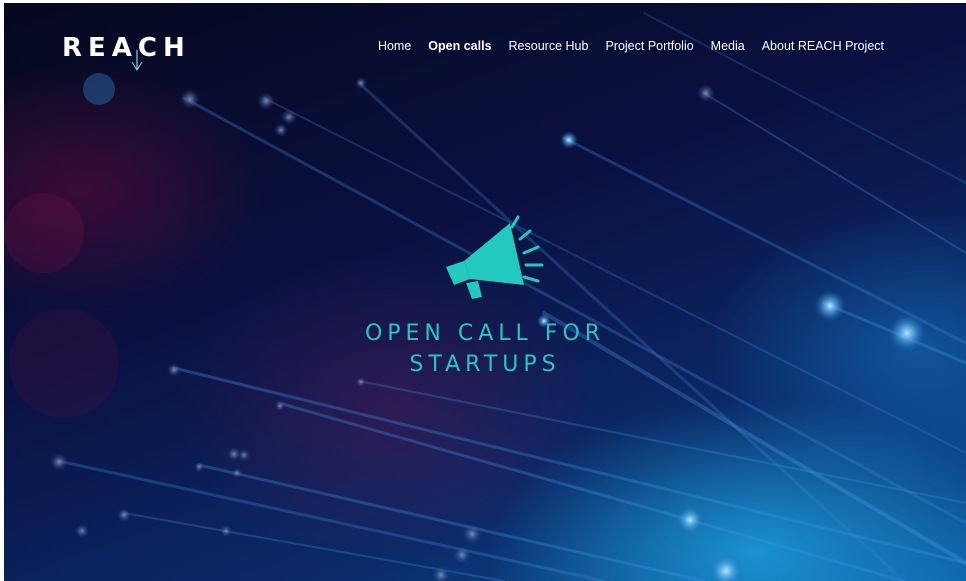 Image resolution: width=966 pixels, height=581 pixels. Describe the element at coordinates (495, 257) in the screenshot. I see `megaphone-icon` at that location.